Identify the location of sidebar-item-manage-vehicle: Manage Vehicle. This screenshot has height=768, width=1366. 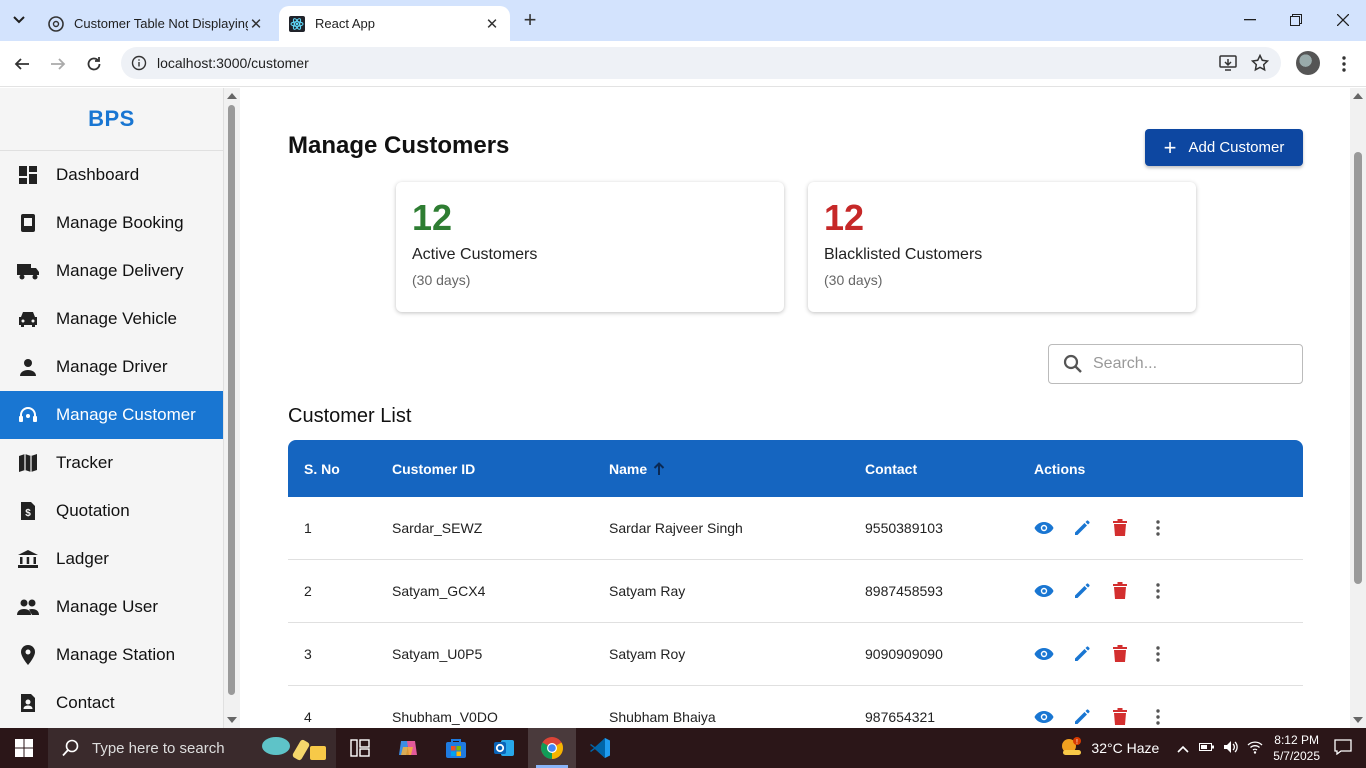
(111, 319).